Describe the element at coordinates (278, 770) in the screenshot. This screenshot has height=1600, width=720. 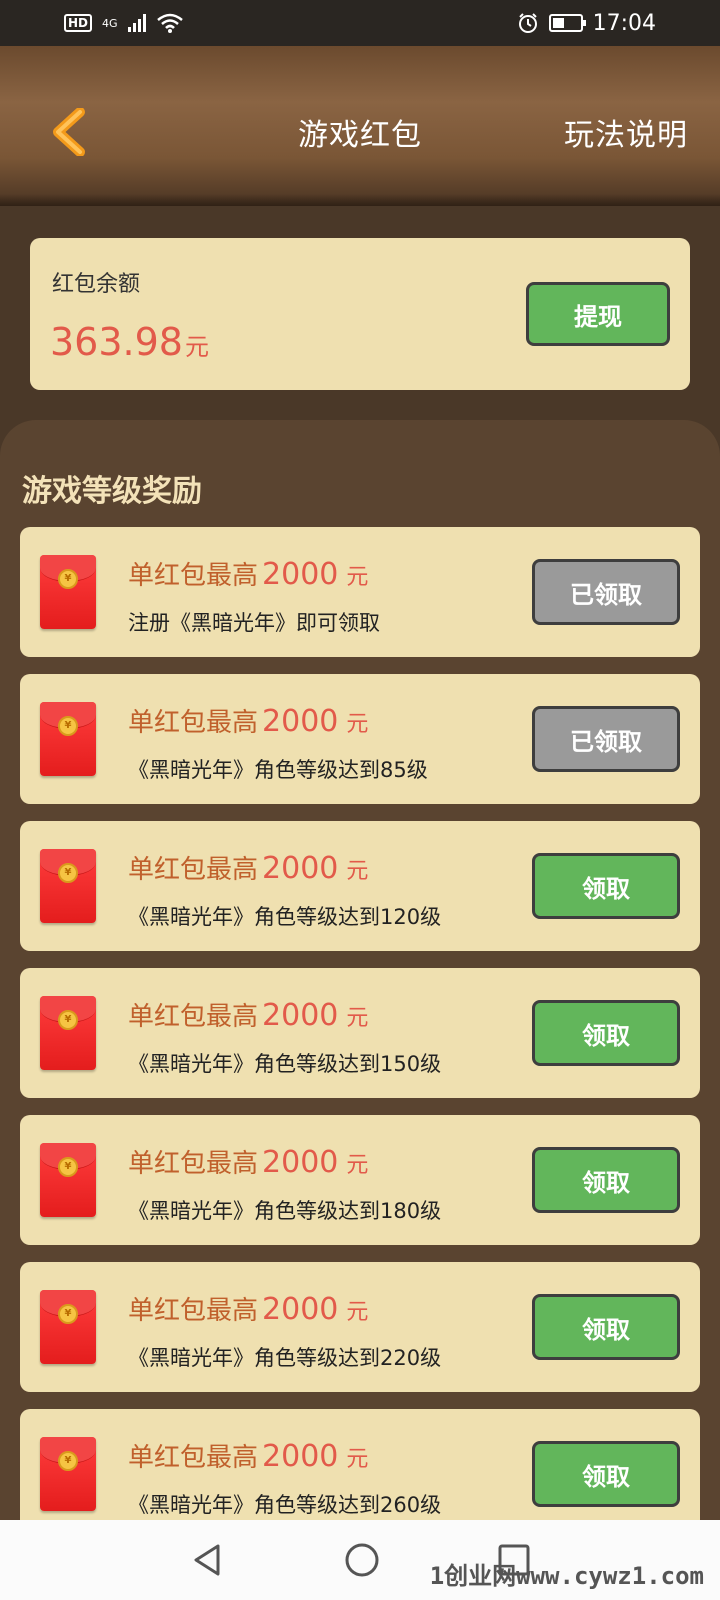
I see `reward-condition: 《黑暗光年》角色等级达到85级` at that location.